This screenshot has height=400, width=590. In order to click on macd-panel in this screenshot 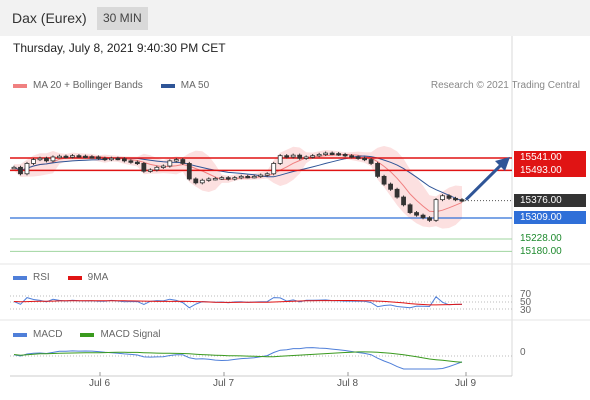, I will do `click(261, 358)`.